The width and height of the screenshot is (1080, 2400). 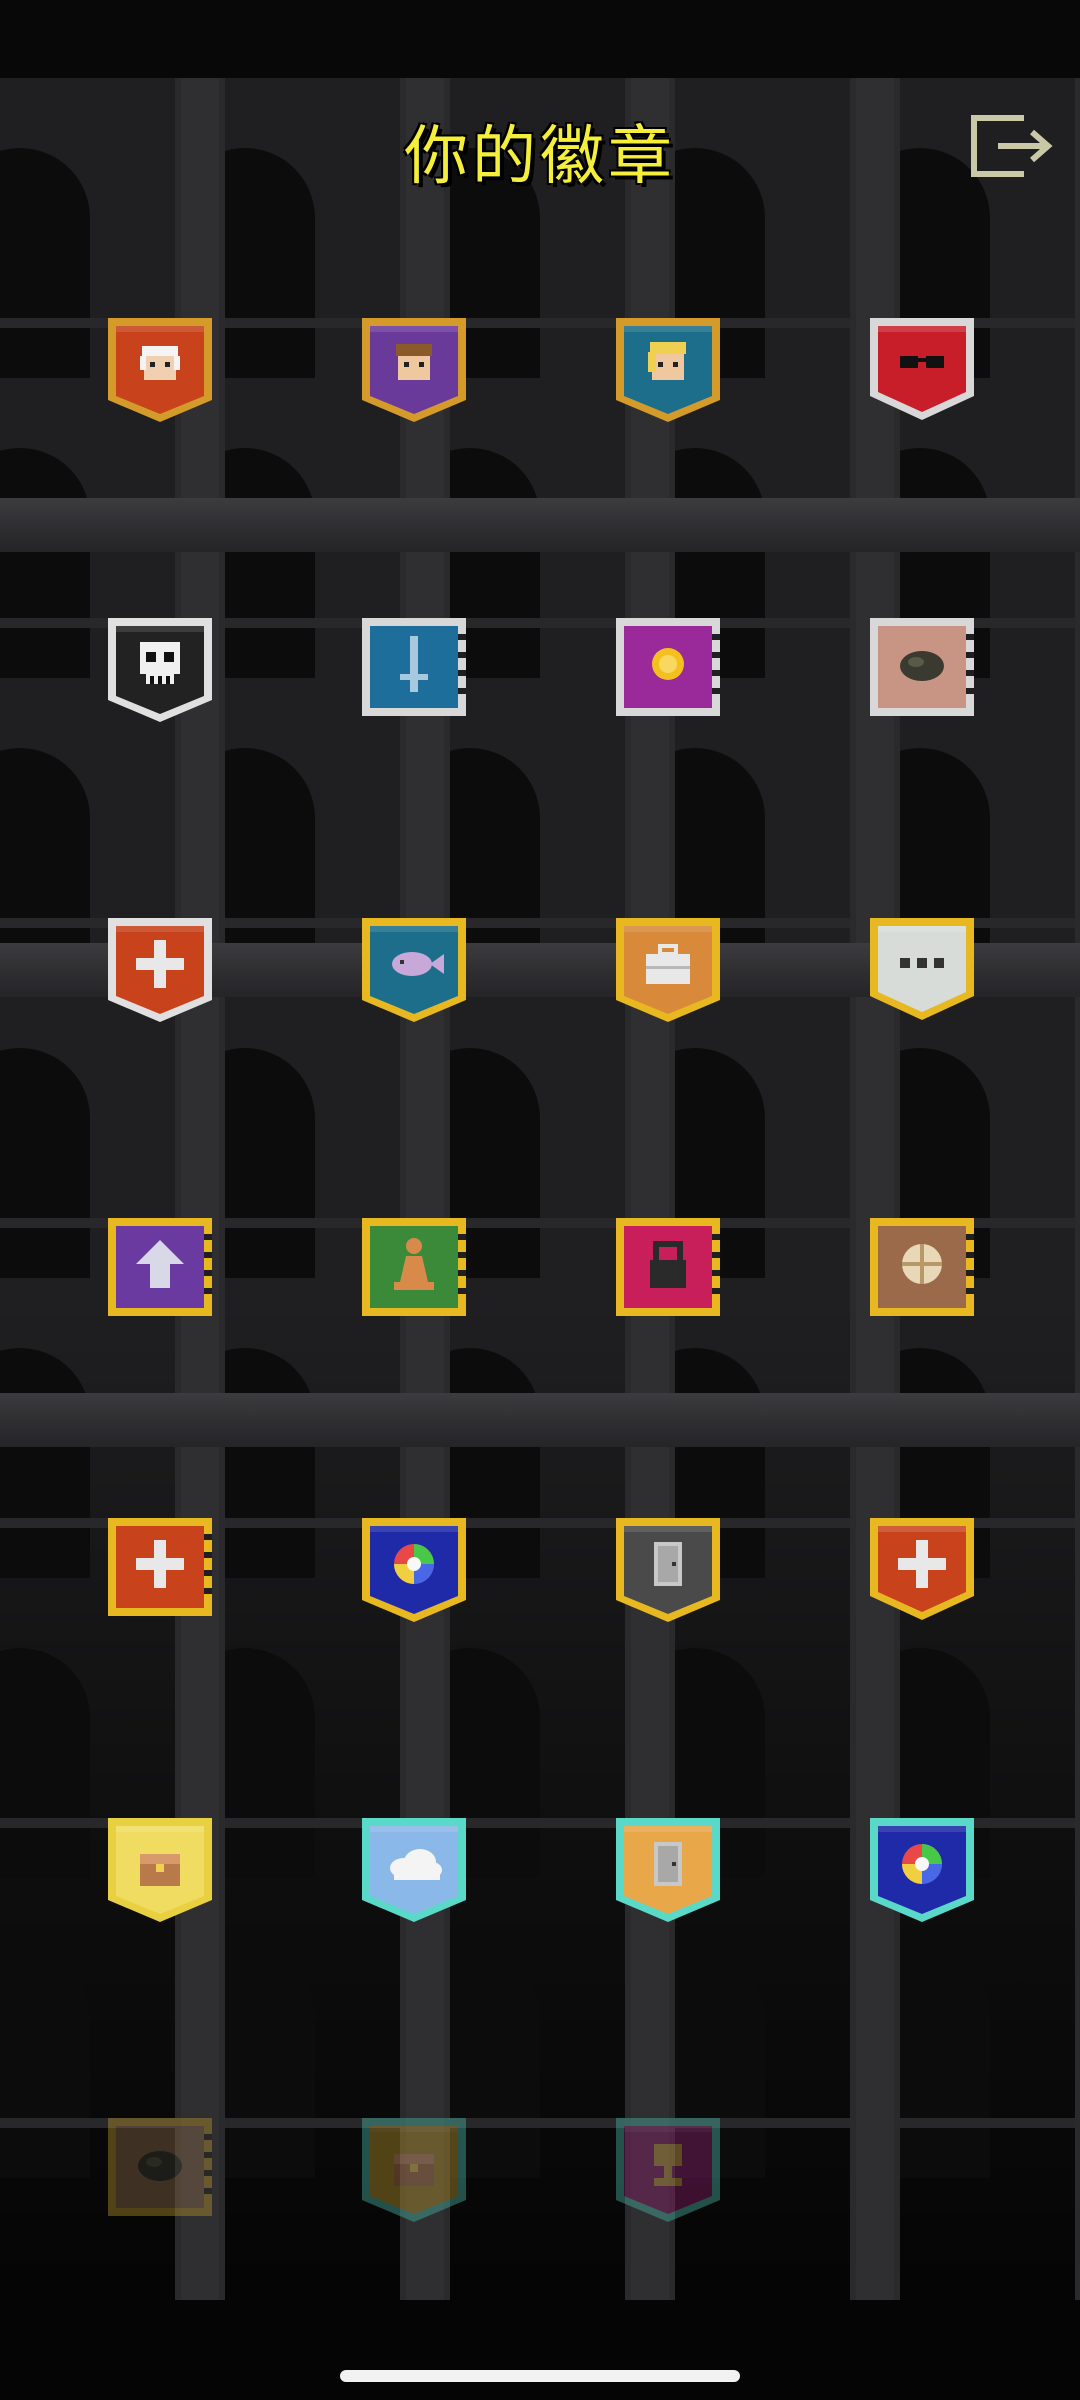 I want to click on briefcase-icon, so click(x=668, y=970).